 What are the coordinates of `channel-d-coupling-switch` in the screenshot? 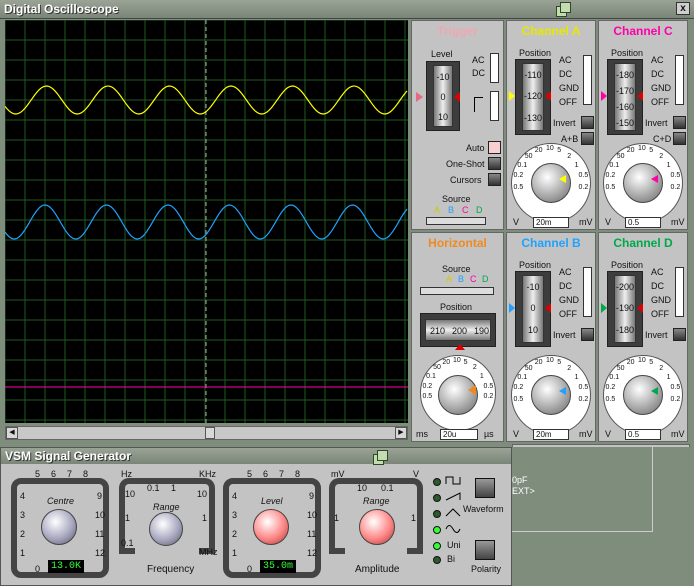 It's located at (679, 292).